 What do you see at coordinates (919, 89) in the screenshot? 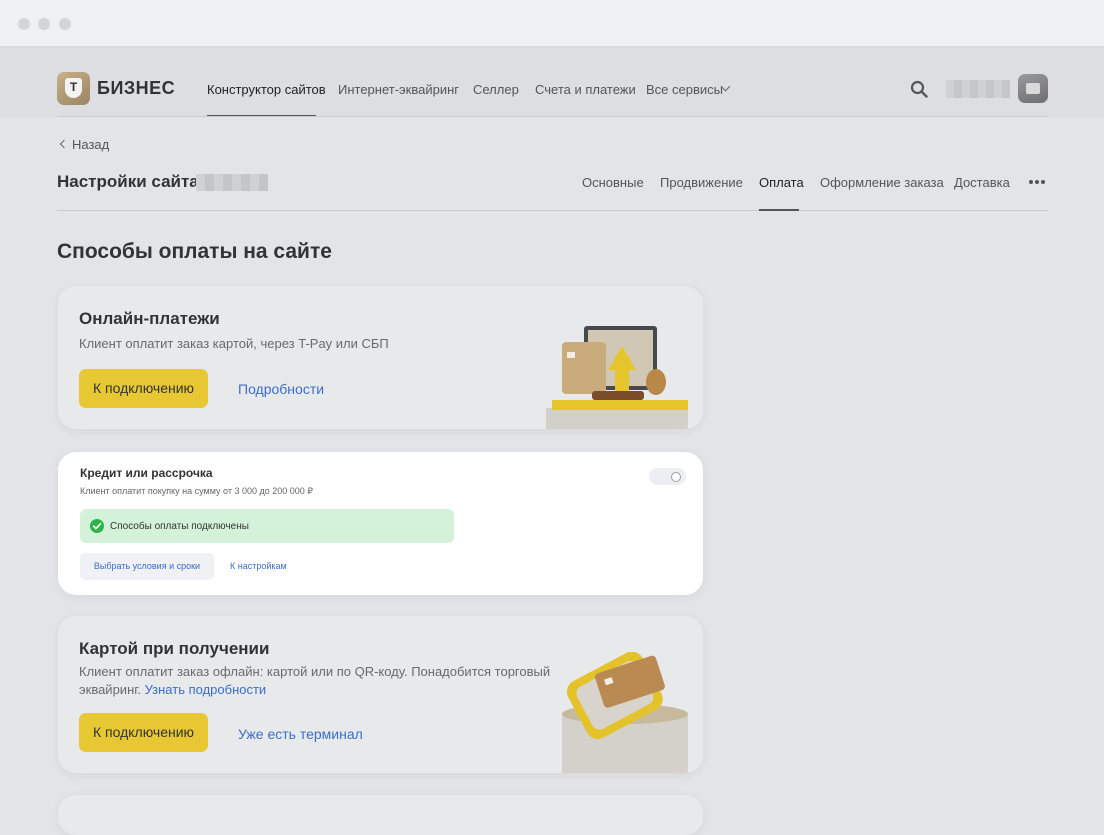
I see `search-icon` at bounding box center [919, 89].